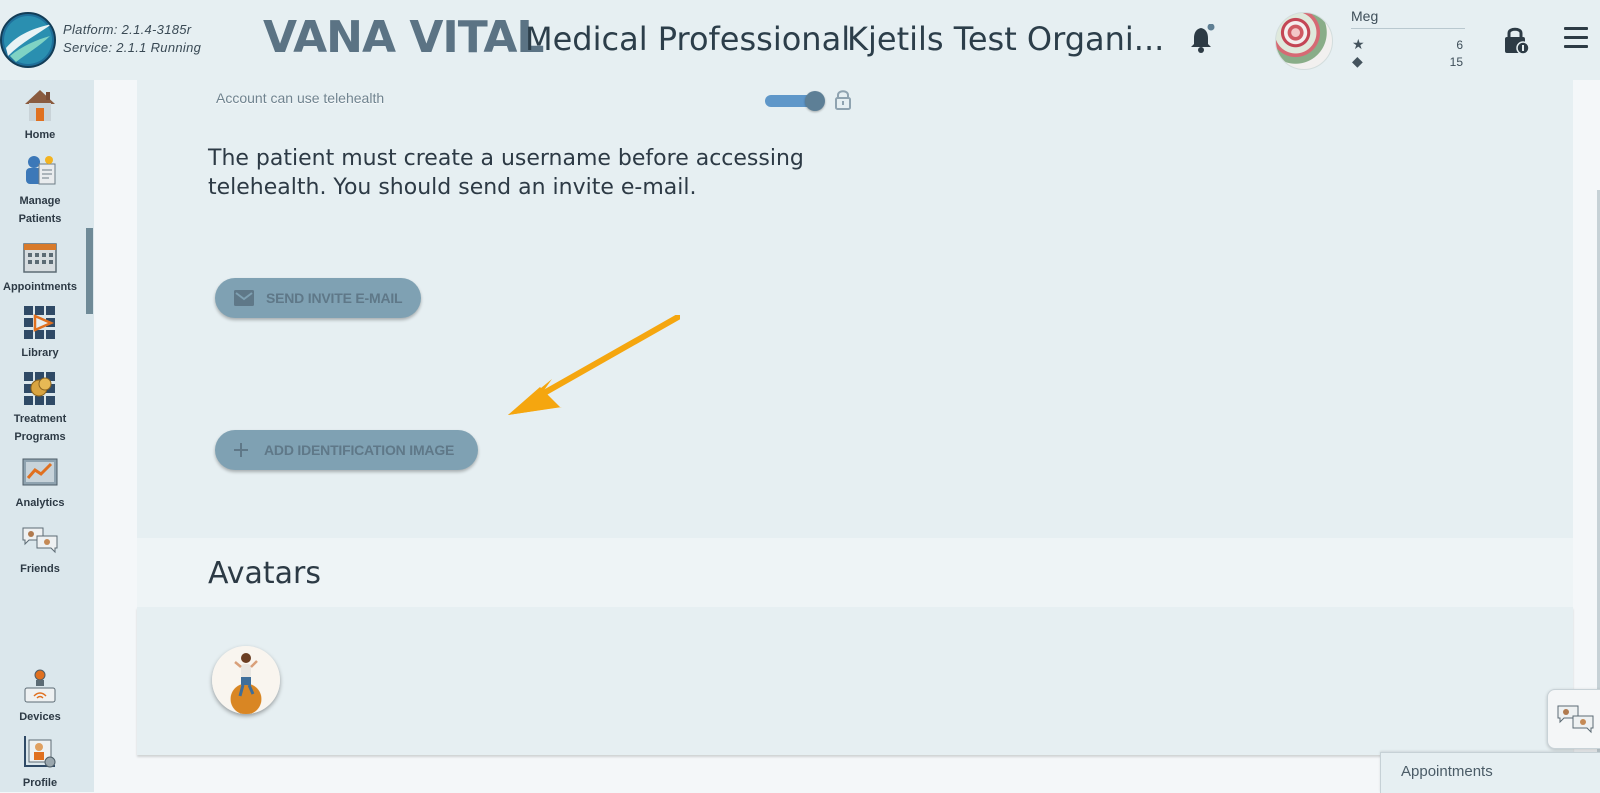  I want to click on sidebar-item-label: Profile, so click(40, 783).